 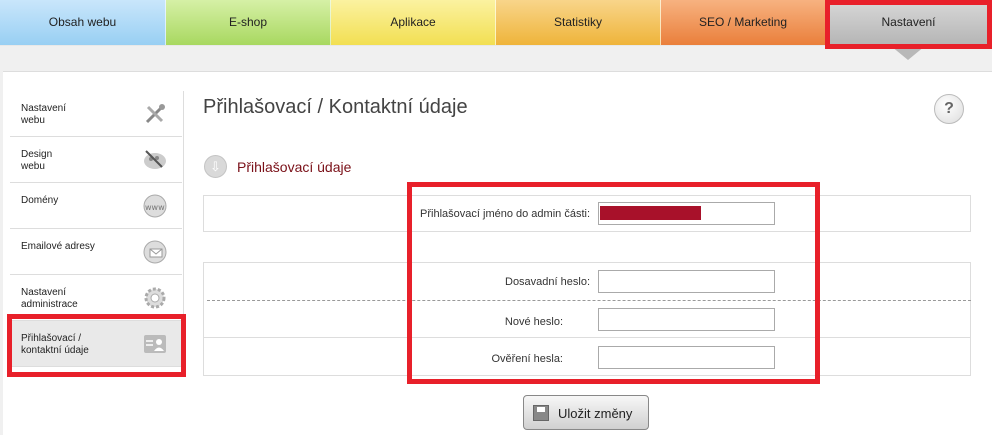 I want to click on tab-content: Obsah webu, so click(x=83, y=22).